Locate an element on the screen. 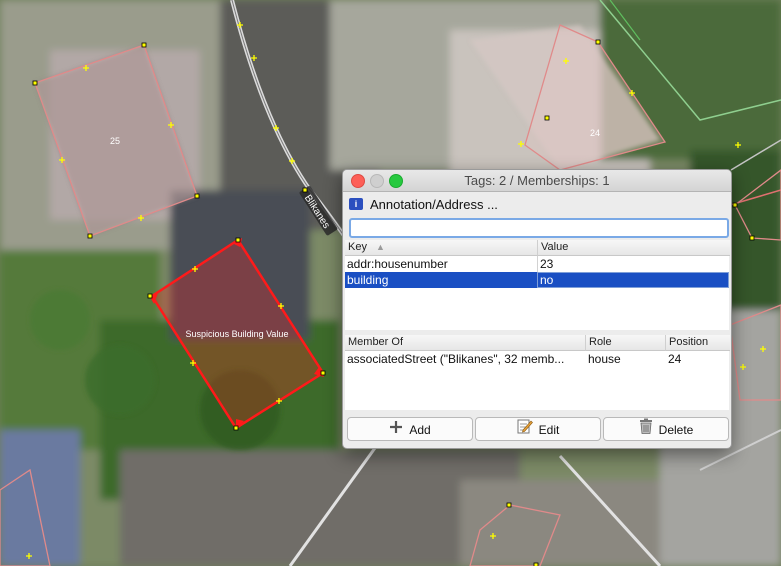 The width and height of the screenshot is (781, 566). membership-role: house is located at coordinates (625, 359).